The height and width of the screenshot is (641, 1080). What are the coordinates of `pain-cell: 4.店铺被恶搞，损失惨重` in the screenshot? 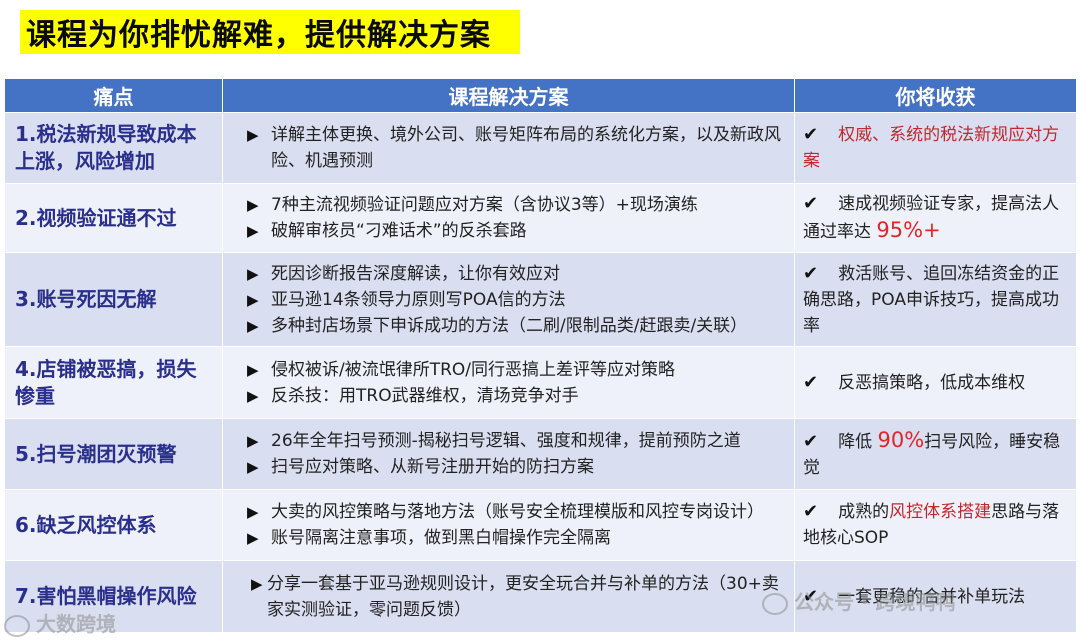 It's located at (113, 382).